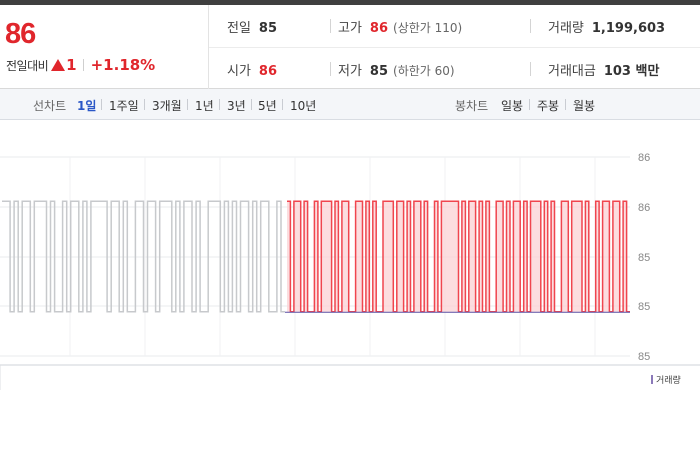  Describe the element at coordinates (424, 71) in the screenshot. I see `lower-limit: (하한가 60)` at that location.